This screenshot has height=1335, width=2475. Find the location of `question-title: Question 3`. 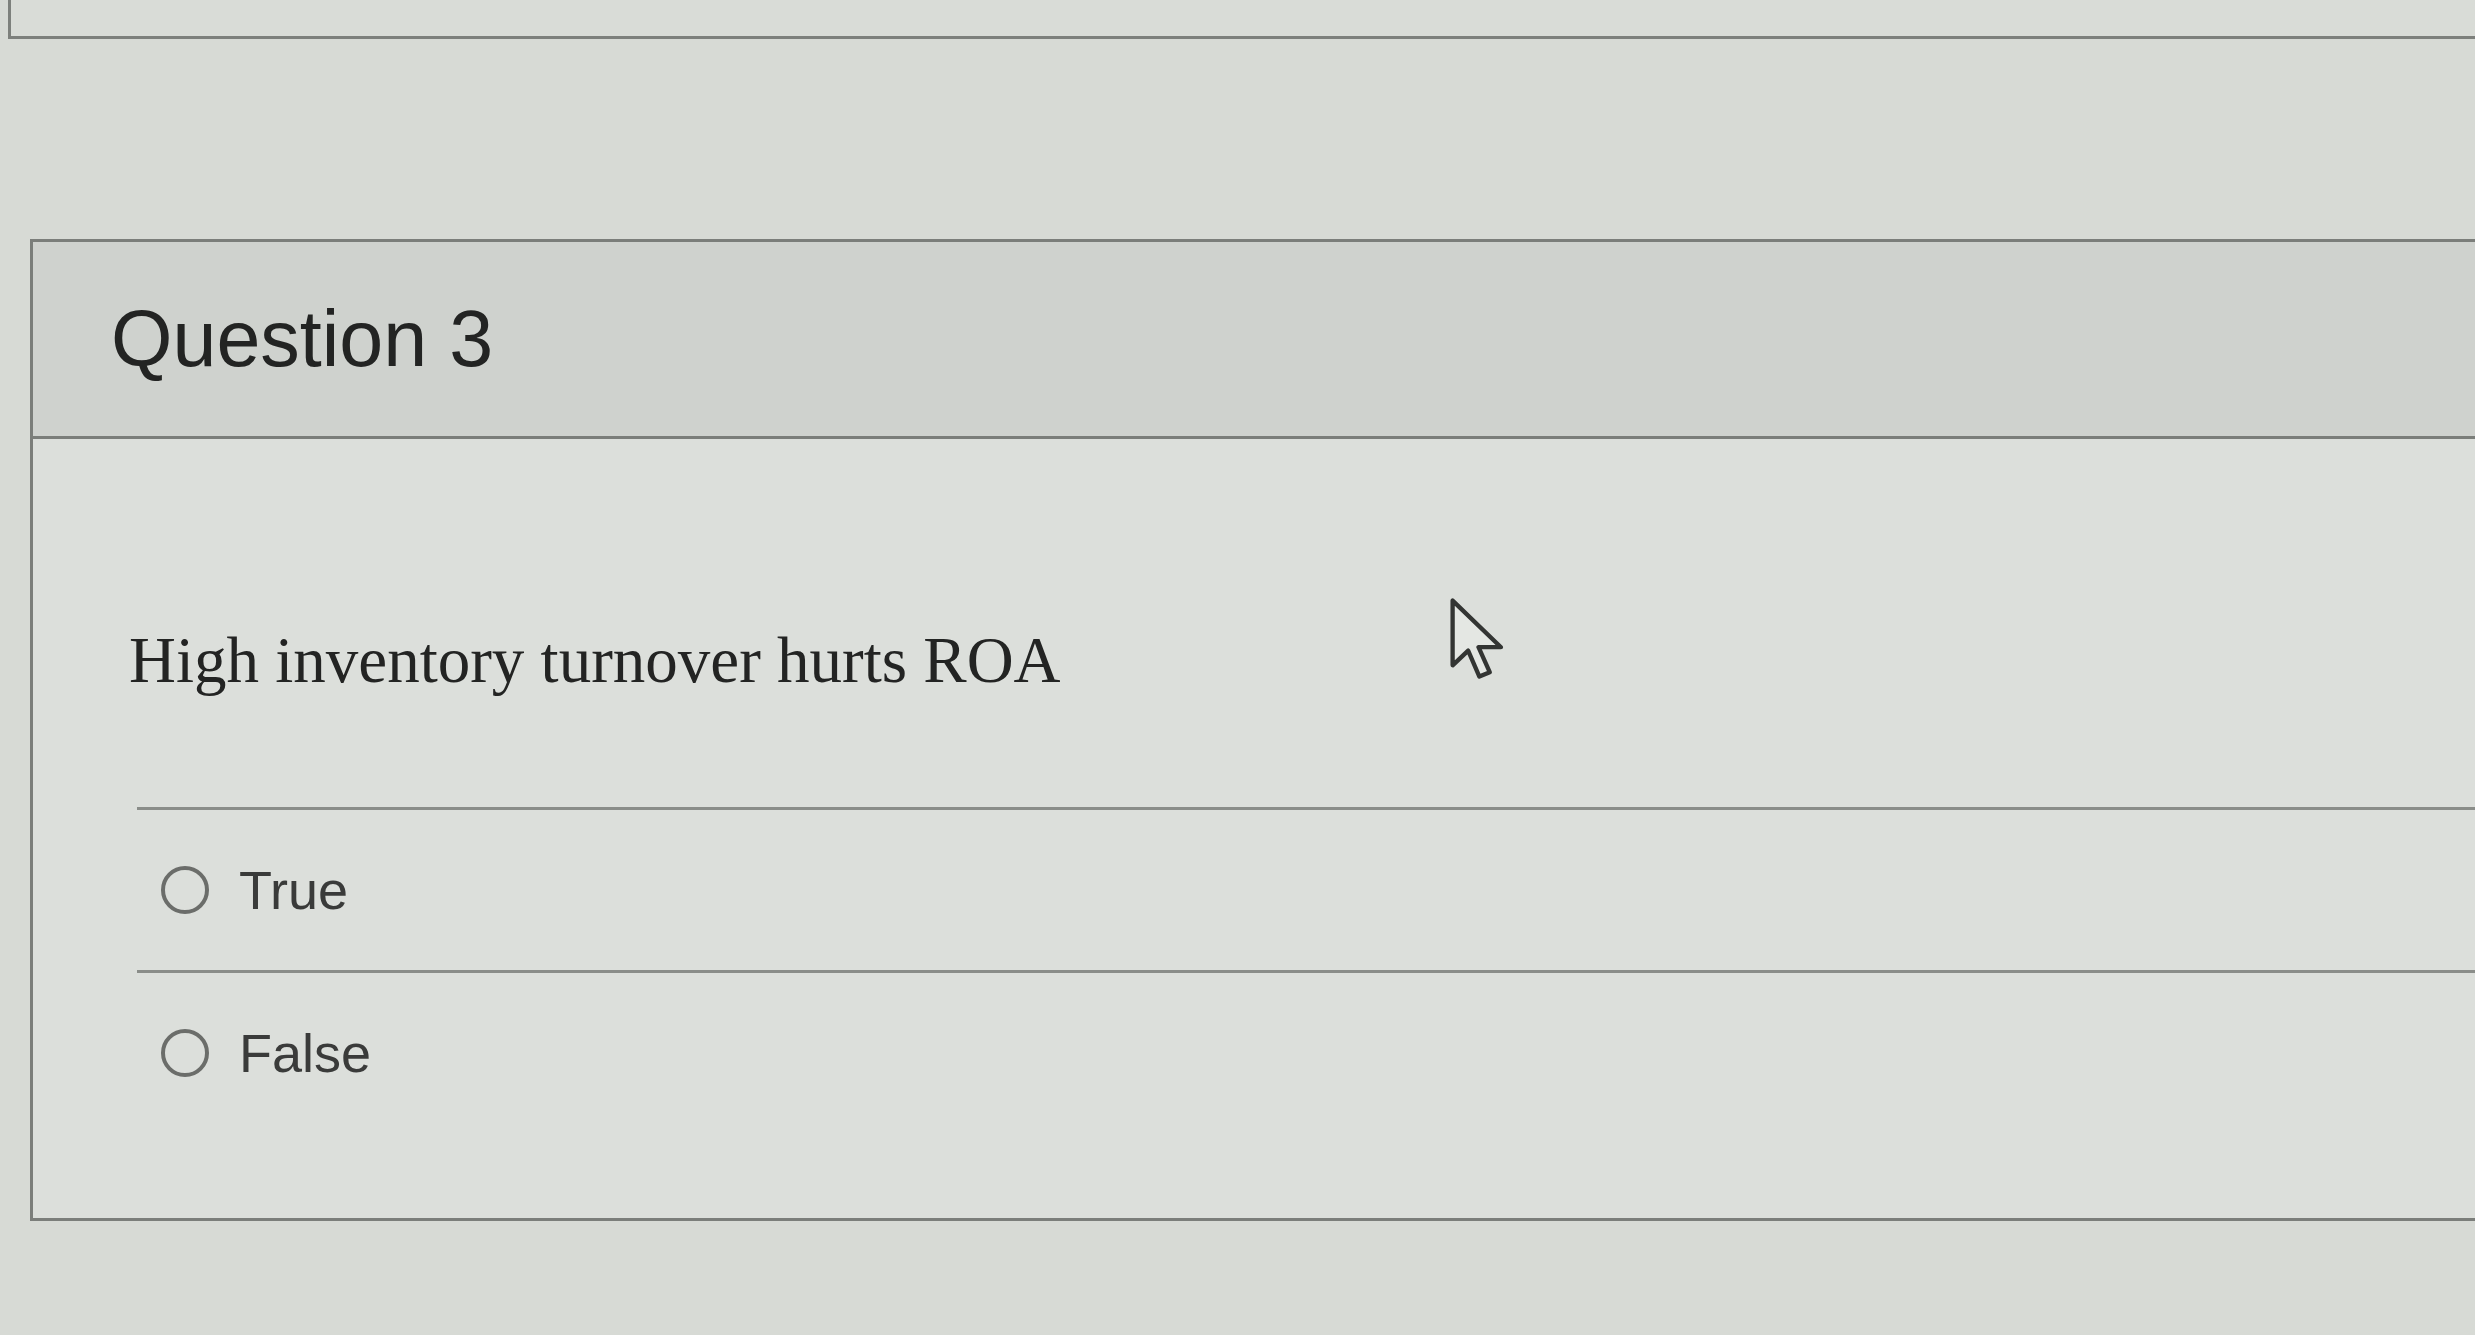

question-title: Question 3 is located at coordinates (302, 339).